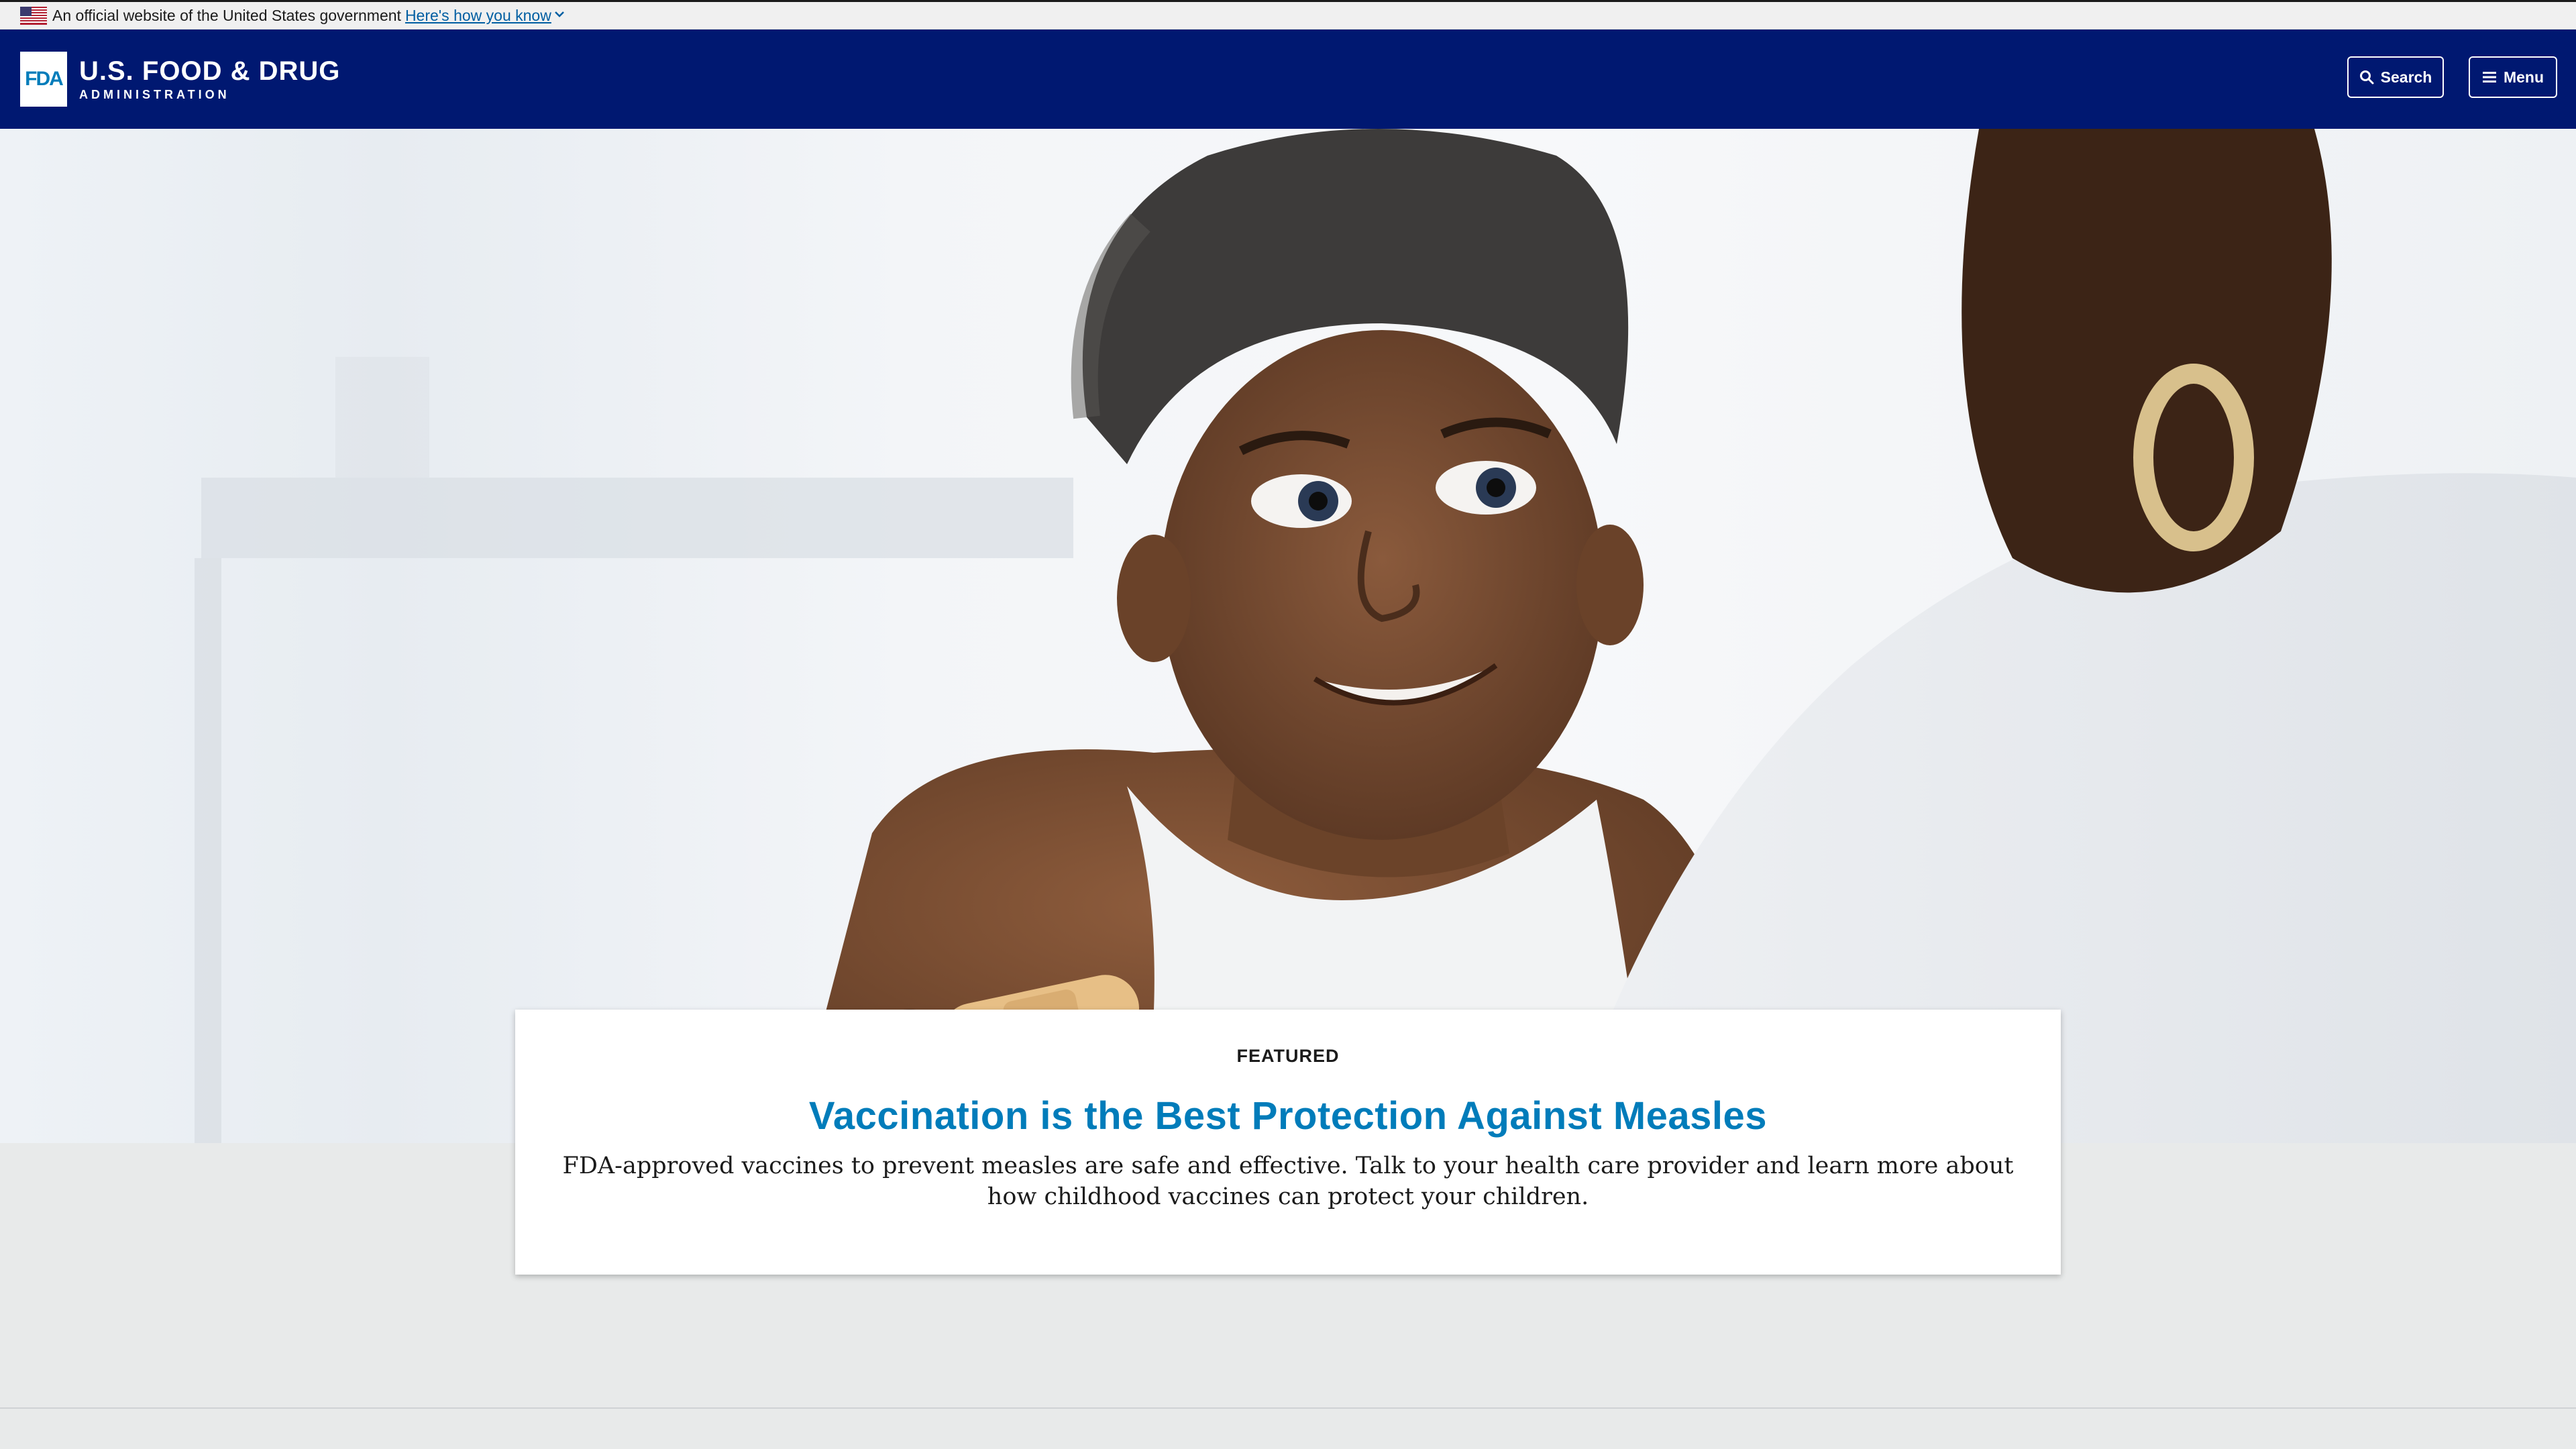 Image resolution: width=2576 pixels, height=1449 pixels. Describe the element at coordinates (1288, 1056) in the screenshot. I see `featured-eyebrow: FEATURED` at that location.